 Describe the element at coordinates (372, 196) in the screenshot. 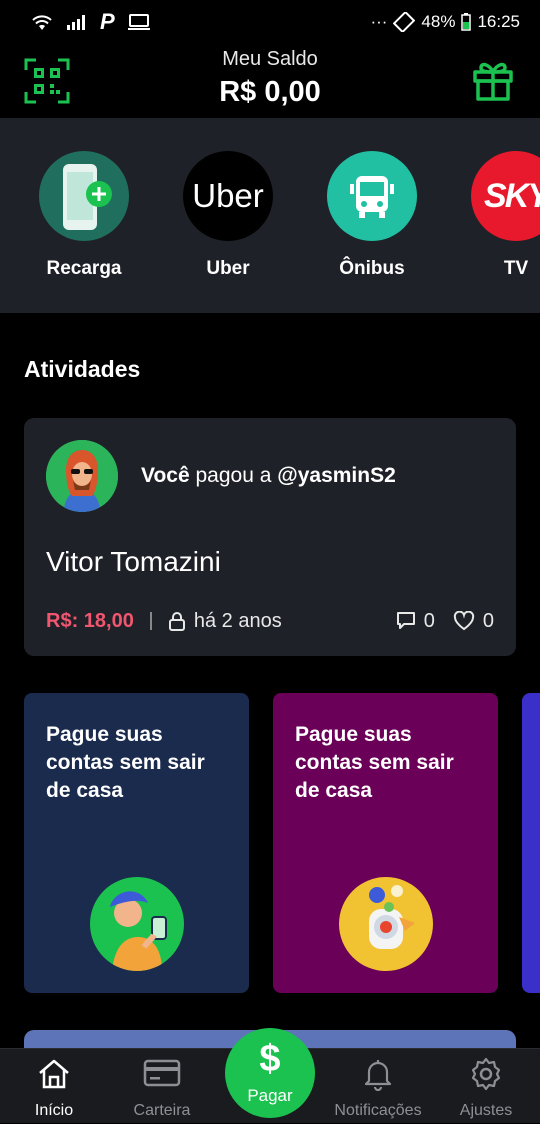

I see `bus-icon` at that location.